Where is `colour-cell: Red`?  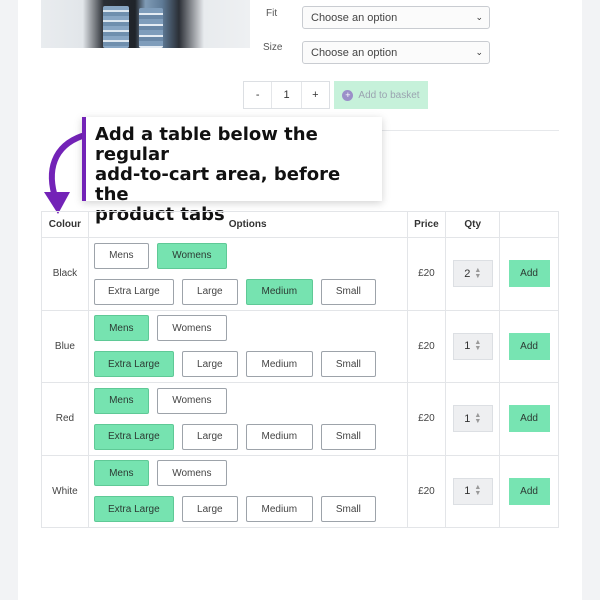
colour-cell: Red is located at coordinates (65, 419).